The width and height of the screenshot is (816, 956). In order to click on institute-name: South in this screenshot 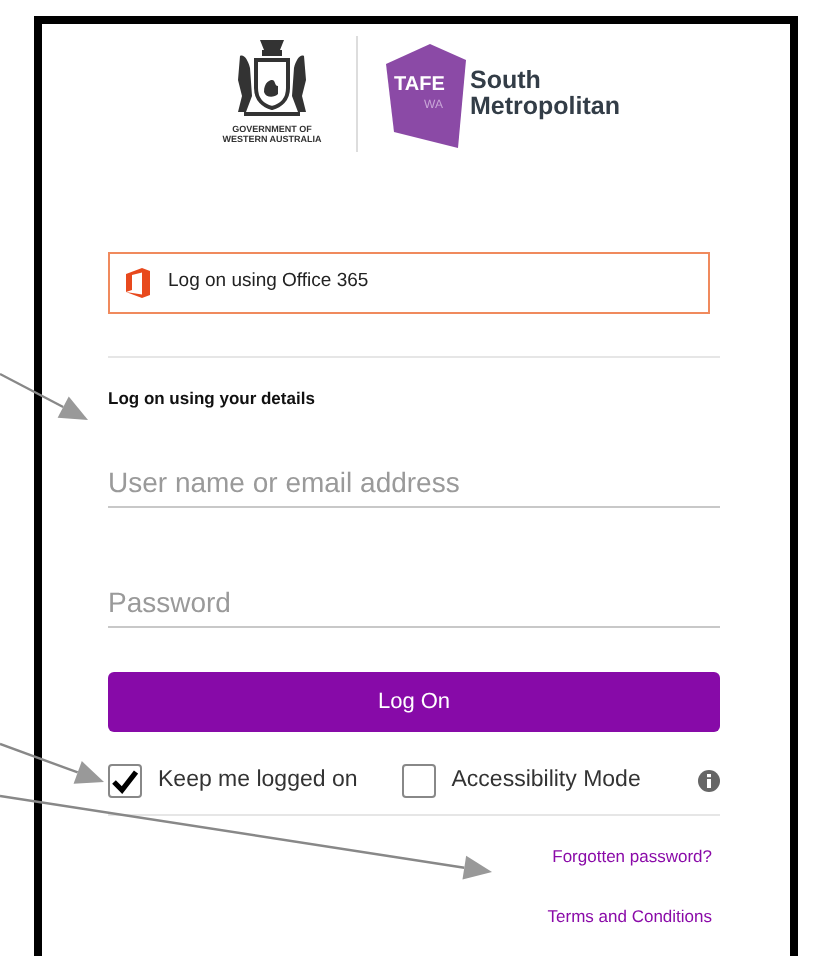, I will do `click(506, 81)`.